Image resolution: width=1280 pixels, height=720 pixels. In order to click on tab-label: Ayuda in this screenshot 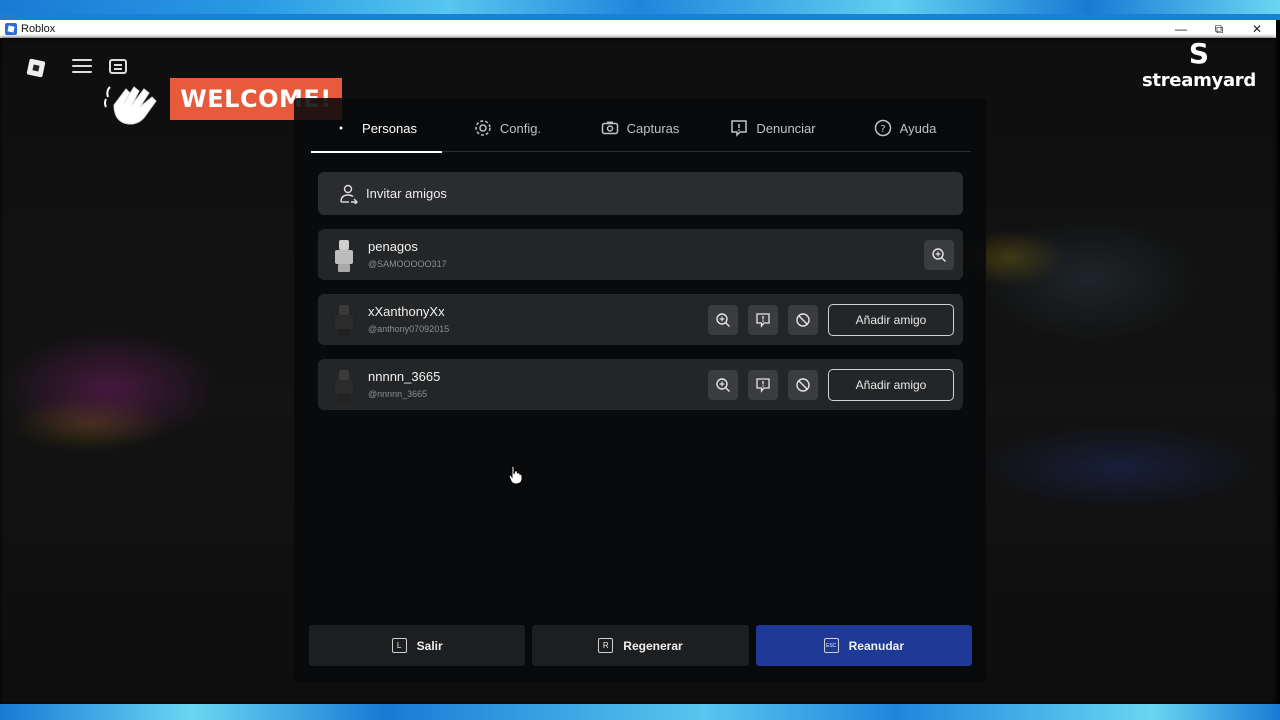, I will do `click(918, 128)`.